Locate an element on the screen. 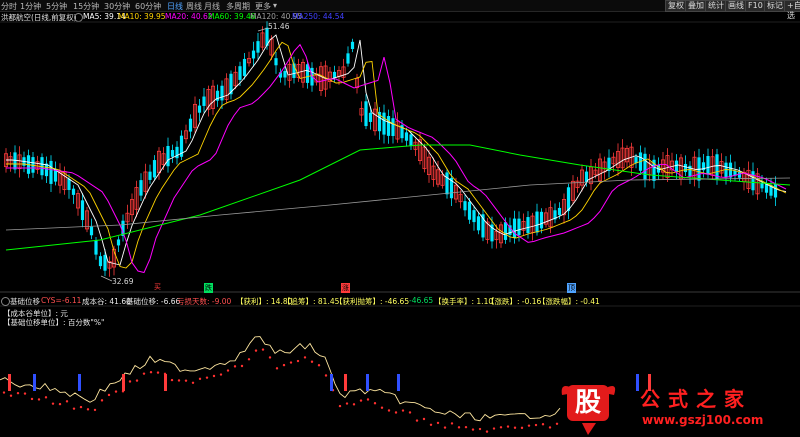  base-shift-unit-note: 【基础位移单位】: 百分数"%" is located at coordinates (54, 322).